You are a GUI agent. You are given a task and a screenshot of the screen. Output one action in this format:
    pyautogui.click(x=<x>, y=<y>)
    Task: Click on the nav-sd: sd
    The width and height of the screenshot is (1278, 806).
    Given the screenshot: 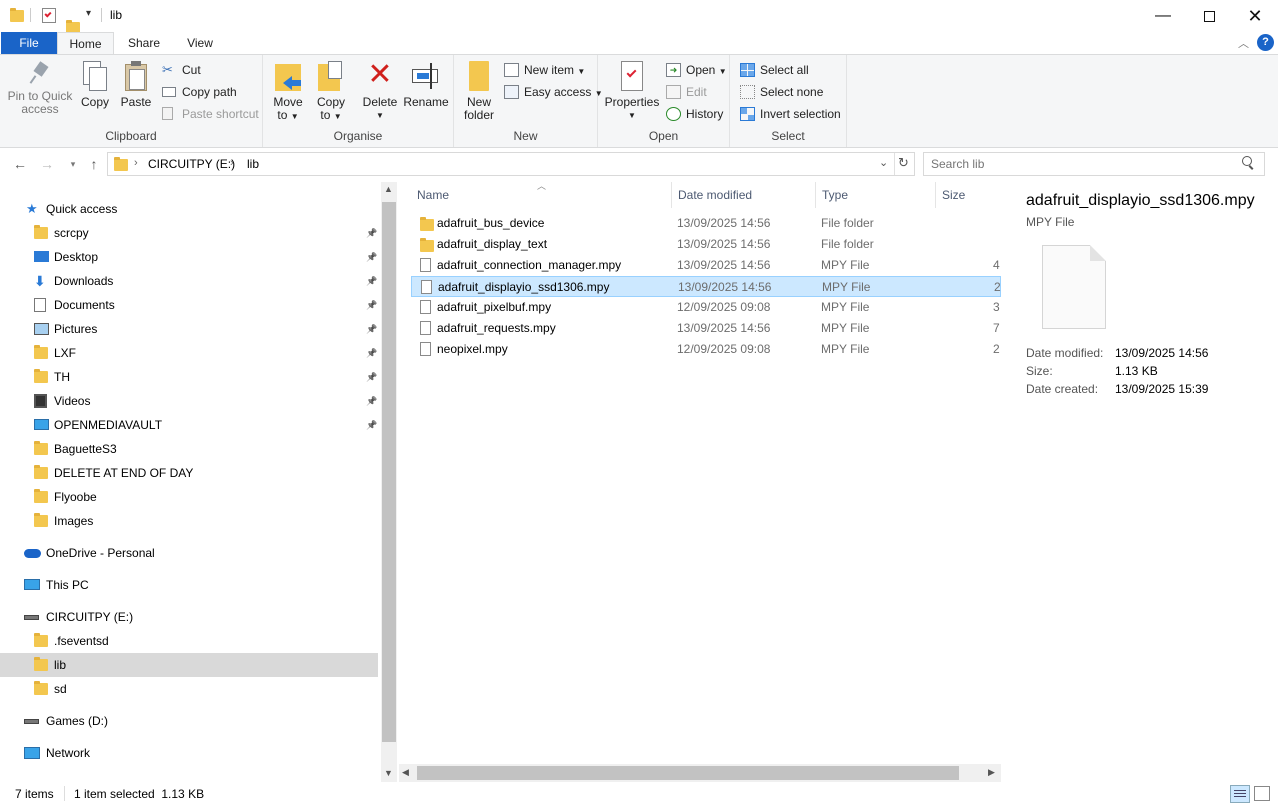 What is the action you would take?
    pyautogui.click(x=50, y=689)
    